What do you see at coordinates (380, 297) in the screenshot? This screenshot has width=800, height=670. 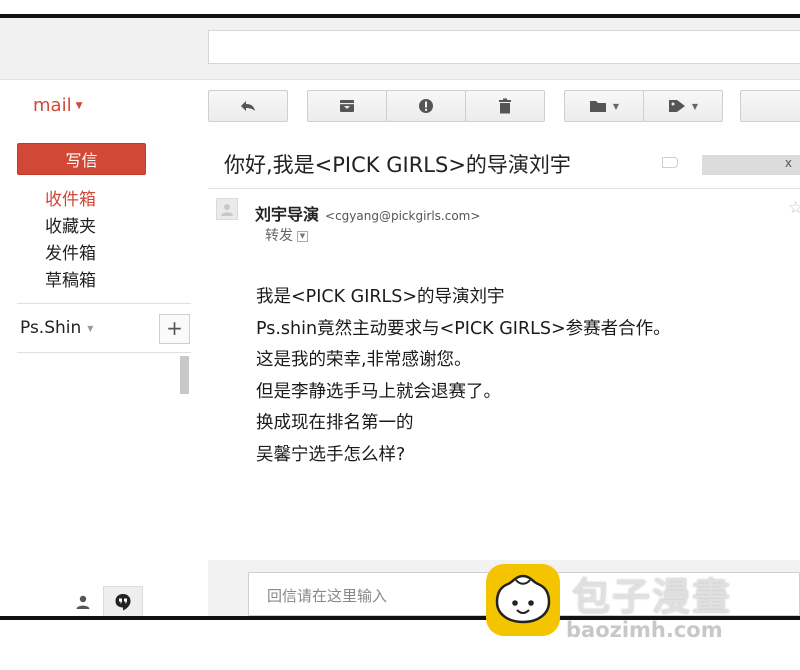 I see `body-line: 我是<PICK GIRLS>的导演刘宇` at bounding box center [380, 297].